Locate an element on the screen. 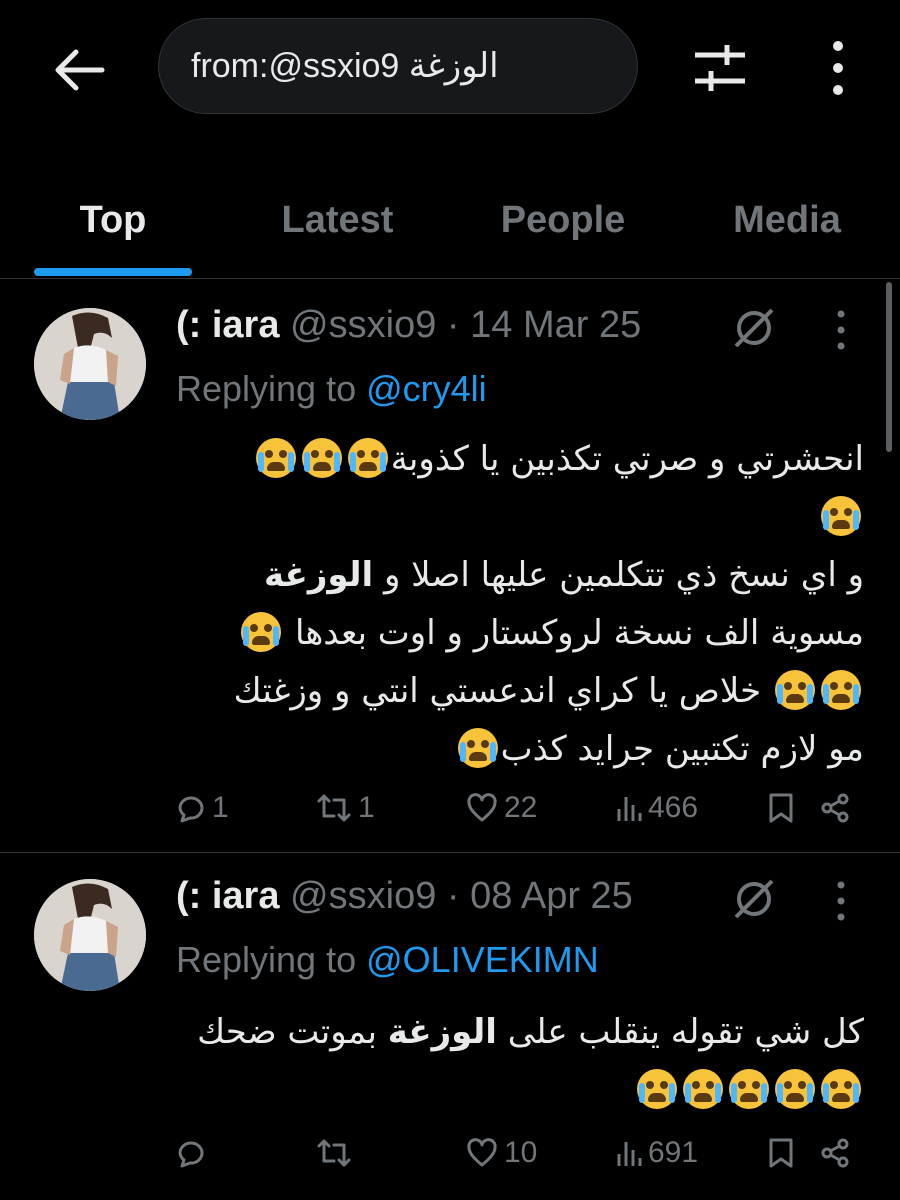  tweet-text: كل شي تقوله ينقلب على الوزغة بموتت ضحك is located at coordinates (520, 1061).